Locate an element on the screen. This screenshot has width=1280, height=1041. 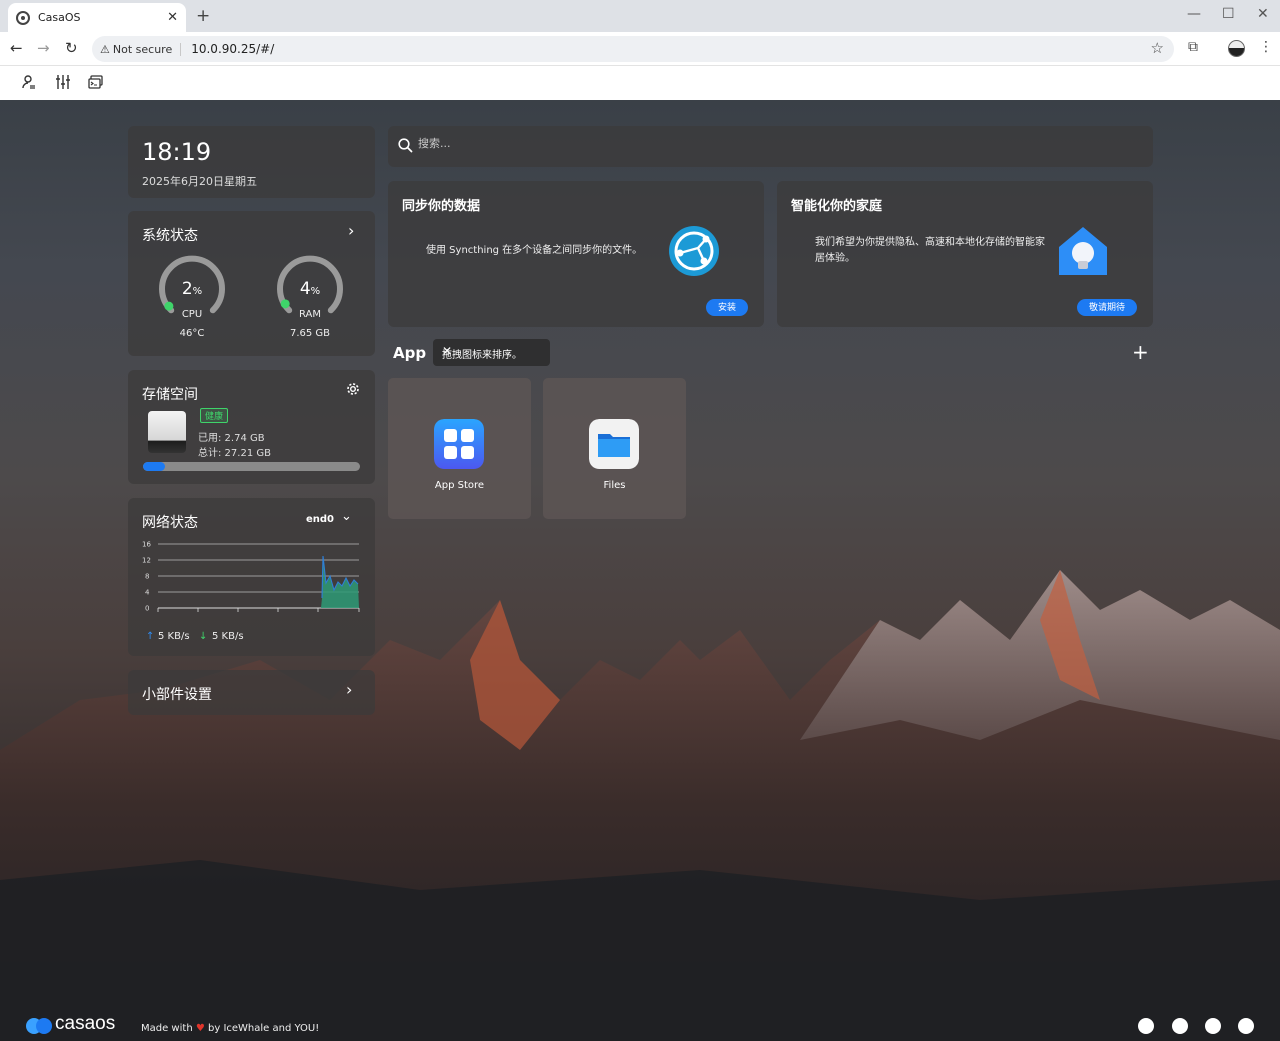
warning-icon: ⚠ is located at coordinates (105, 49).